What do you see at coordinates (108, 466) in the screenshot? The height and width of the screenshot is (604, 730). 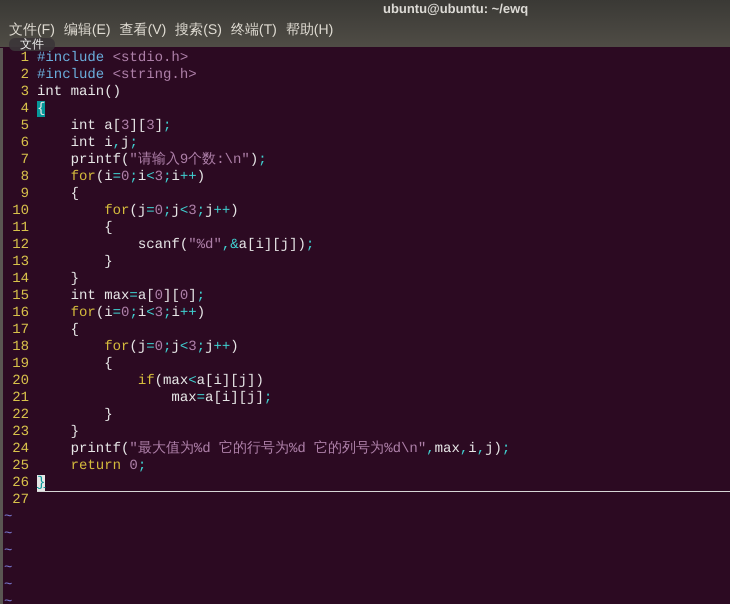 I see `code-line: return 0;` at bounding box center [108, 466].